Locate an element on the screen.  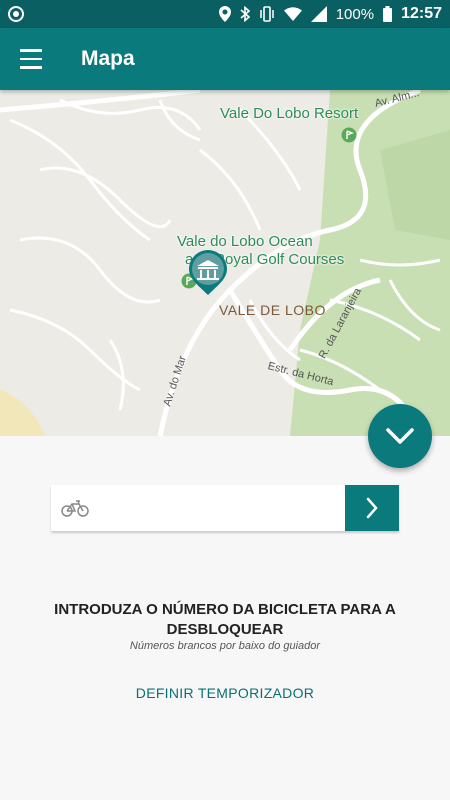
vibrate-icon is located at coordinates (266, 14).